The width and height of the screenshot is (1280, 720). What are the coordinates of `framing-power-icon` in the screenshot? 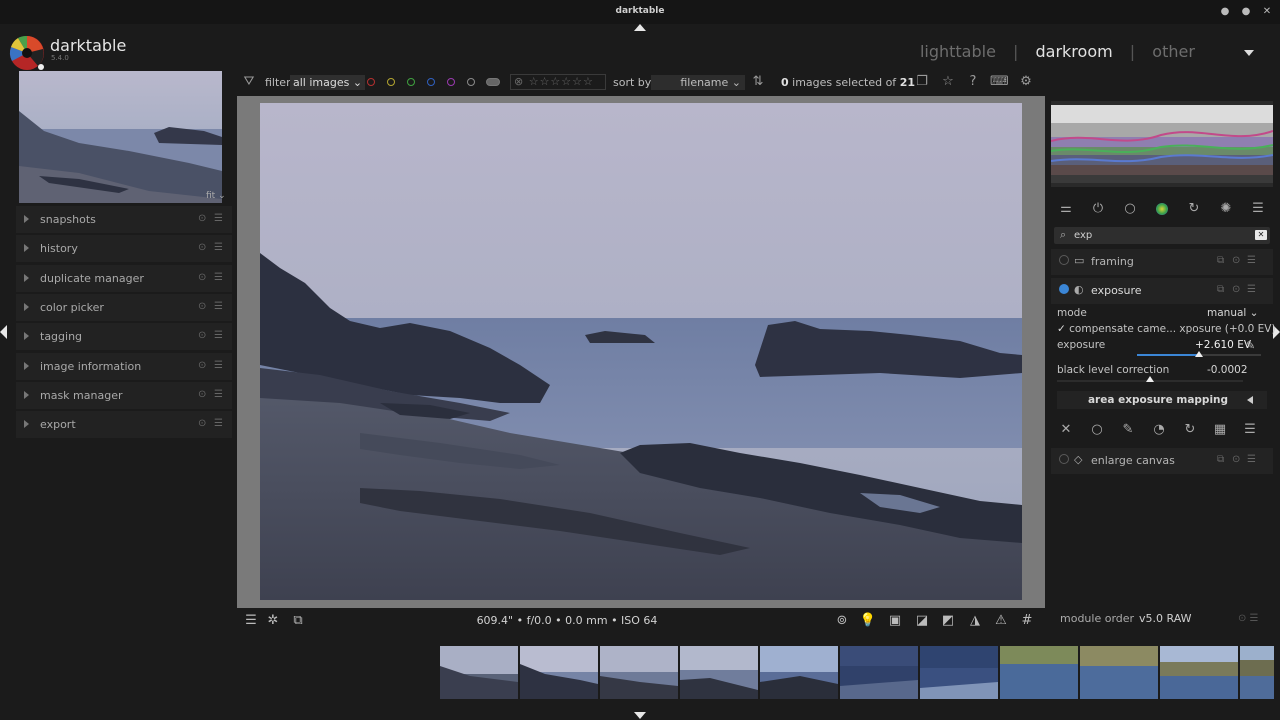 It's located at (1064, 260).